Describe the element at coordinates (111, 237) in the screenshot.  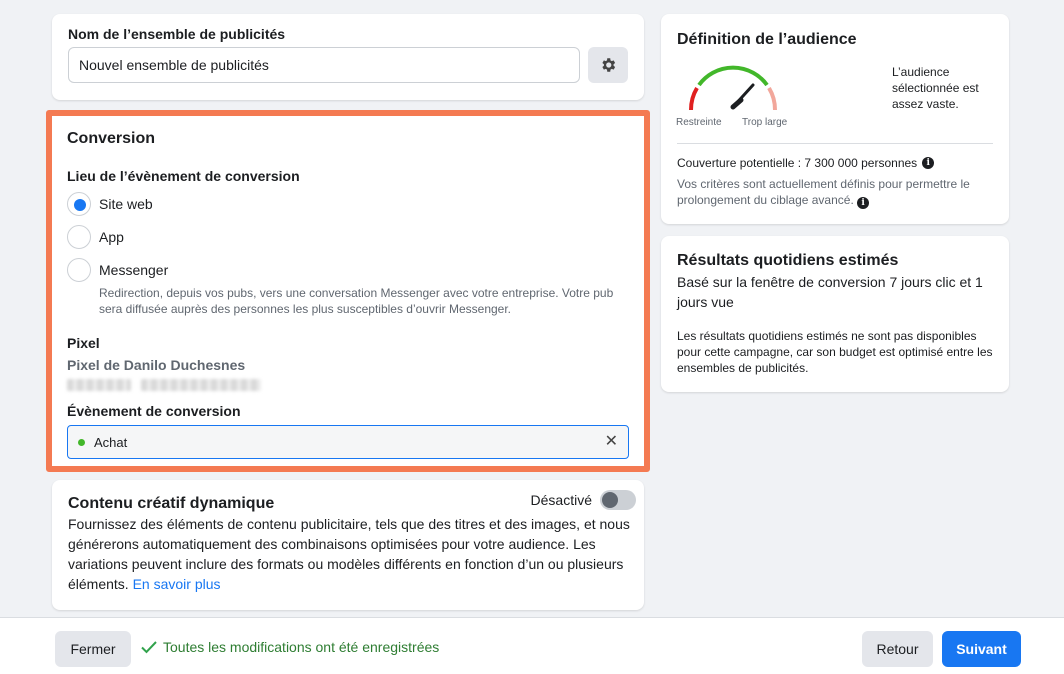
I see `radio-label: App` at that location.